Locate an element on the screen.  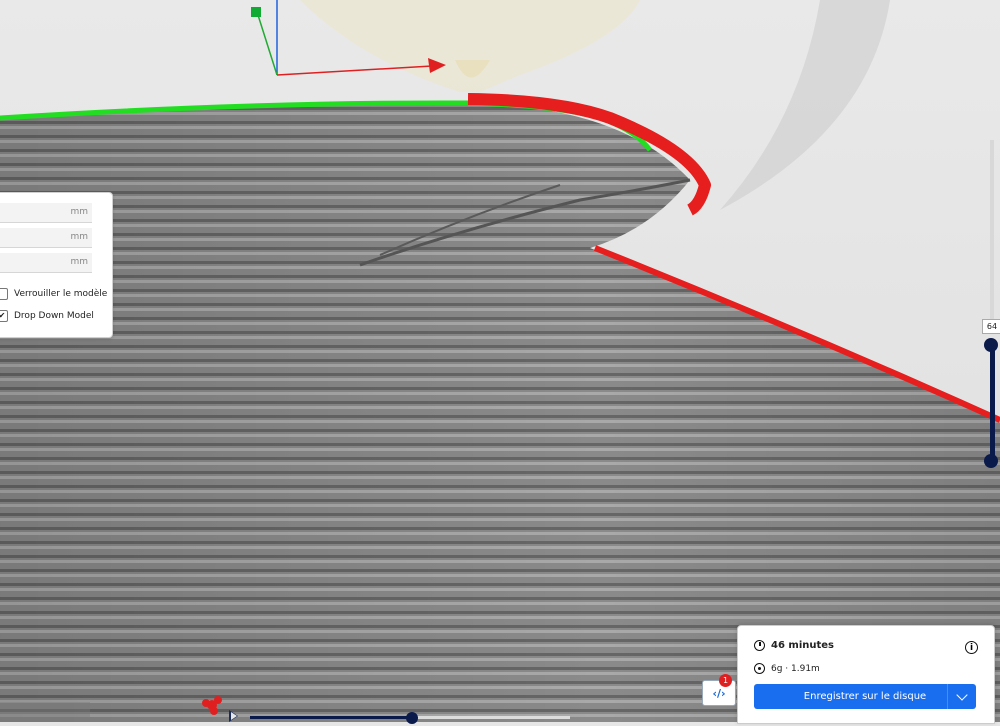
drop-down-model-checkbox: ✔ Drop Down Model is located at coordinates (47, 316).